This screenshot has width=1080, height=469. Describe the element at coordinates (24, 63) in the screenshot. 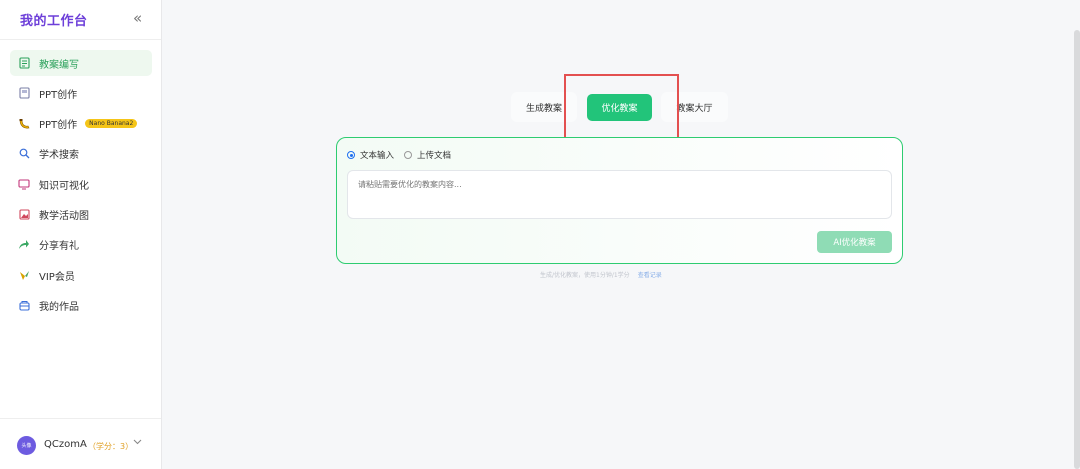

I see `document-icon` at that location.